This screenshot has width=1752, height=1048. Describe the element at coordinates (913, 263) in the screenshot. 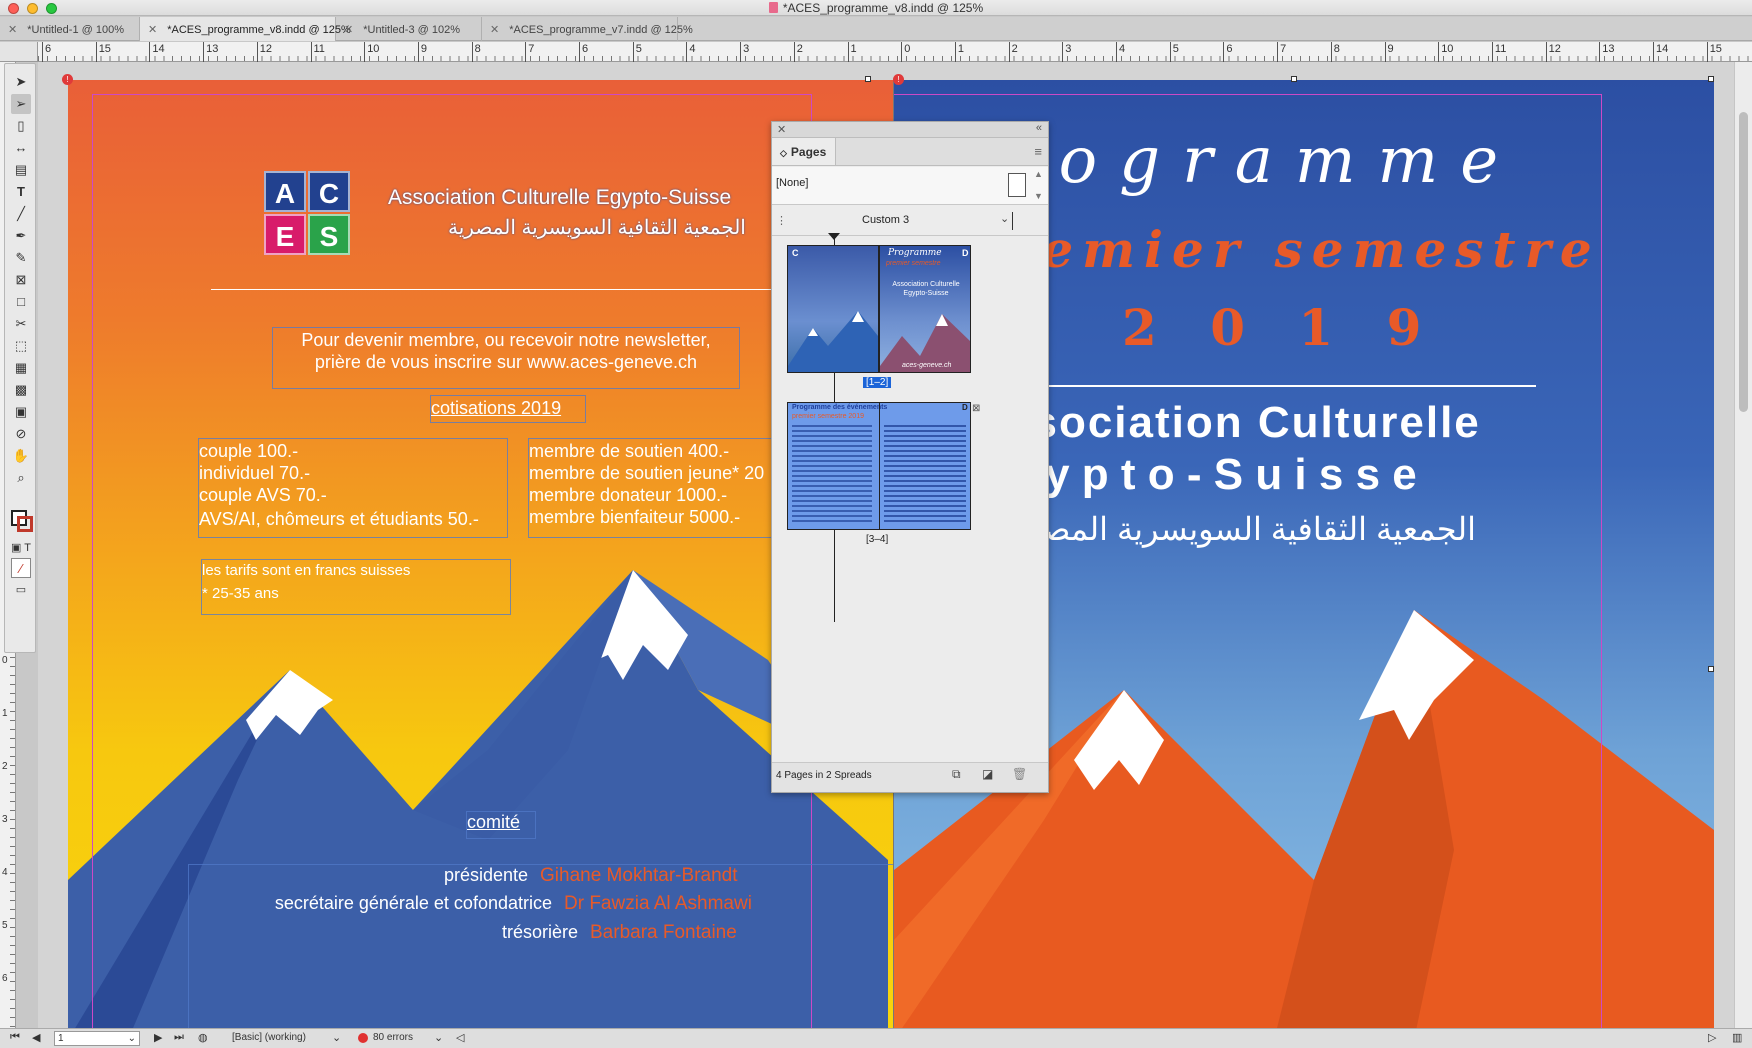

I see `thumbnail-subtitle: premier semestre` at that location.